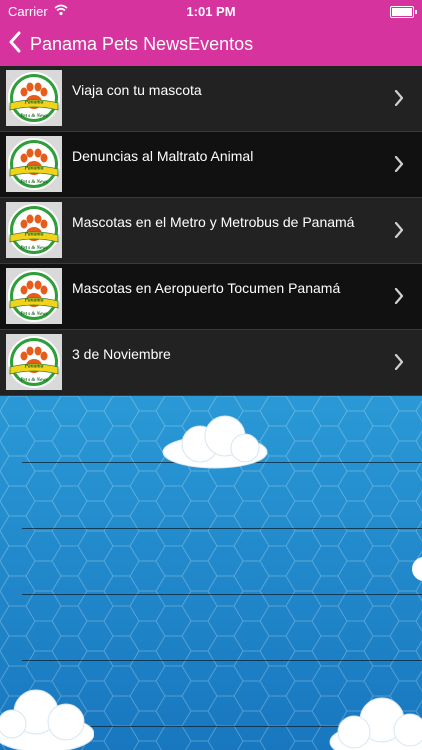 The width and height of the screenshot is (422, 750). I want to click on list-item-label: Mascotas en Aeropuerto Tocumen Panamá, so click(206, 288).